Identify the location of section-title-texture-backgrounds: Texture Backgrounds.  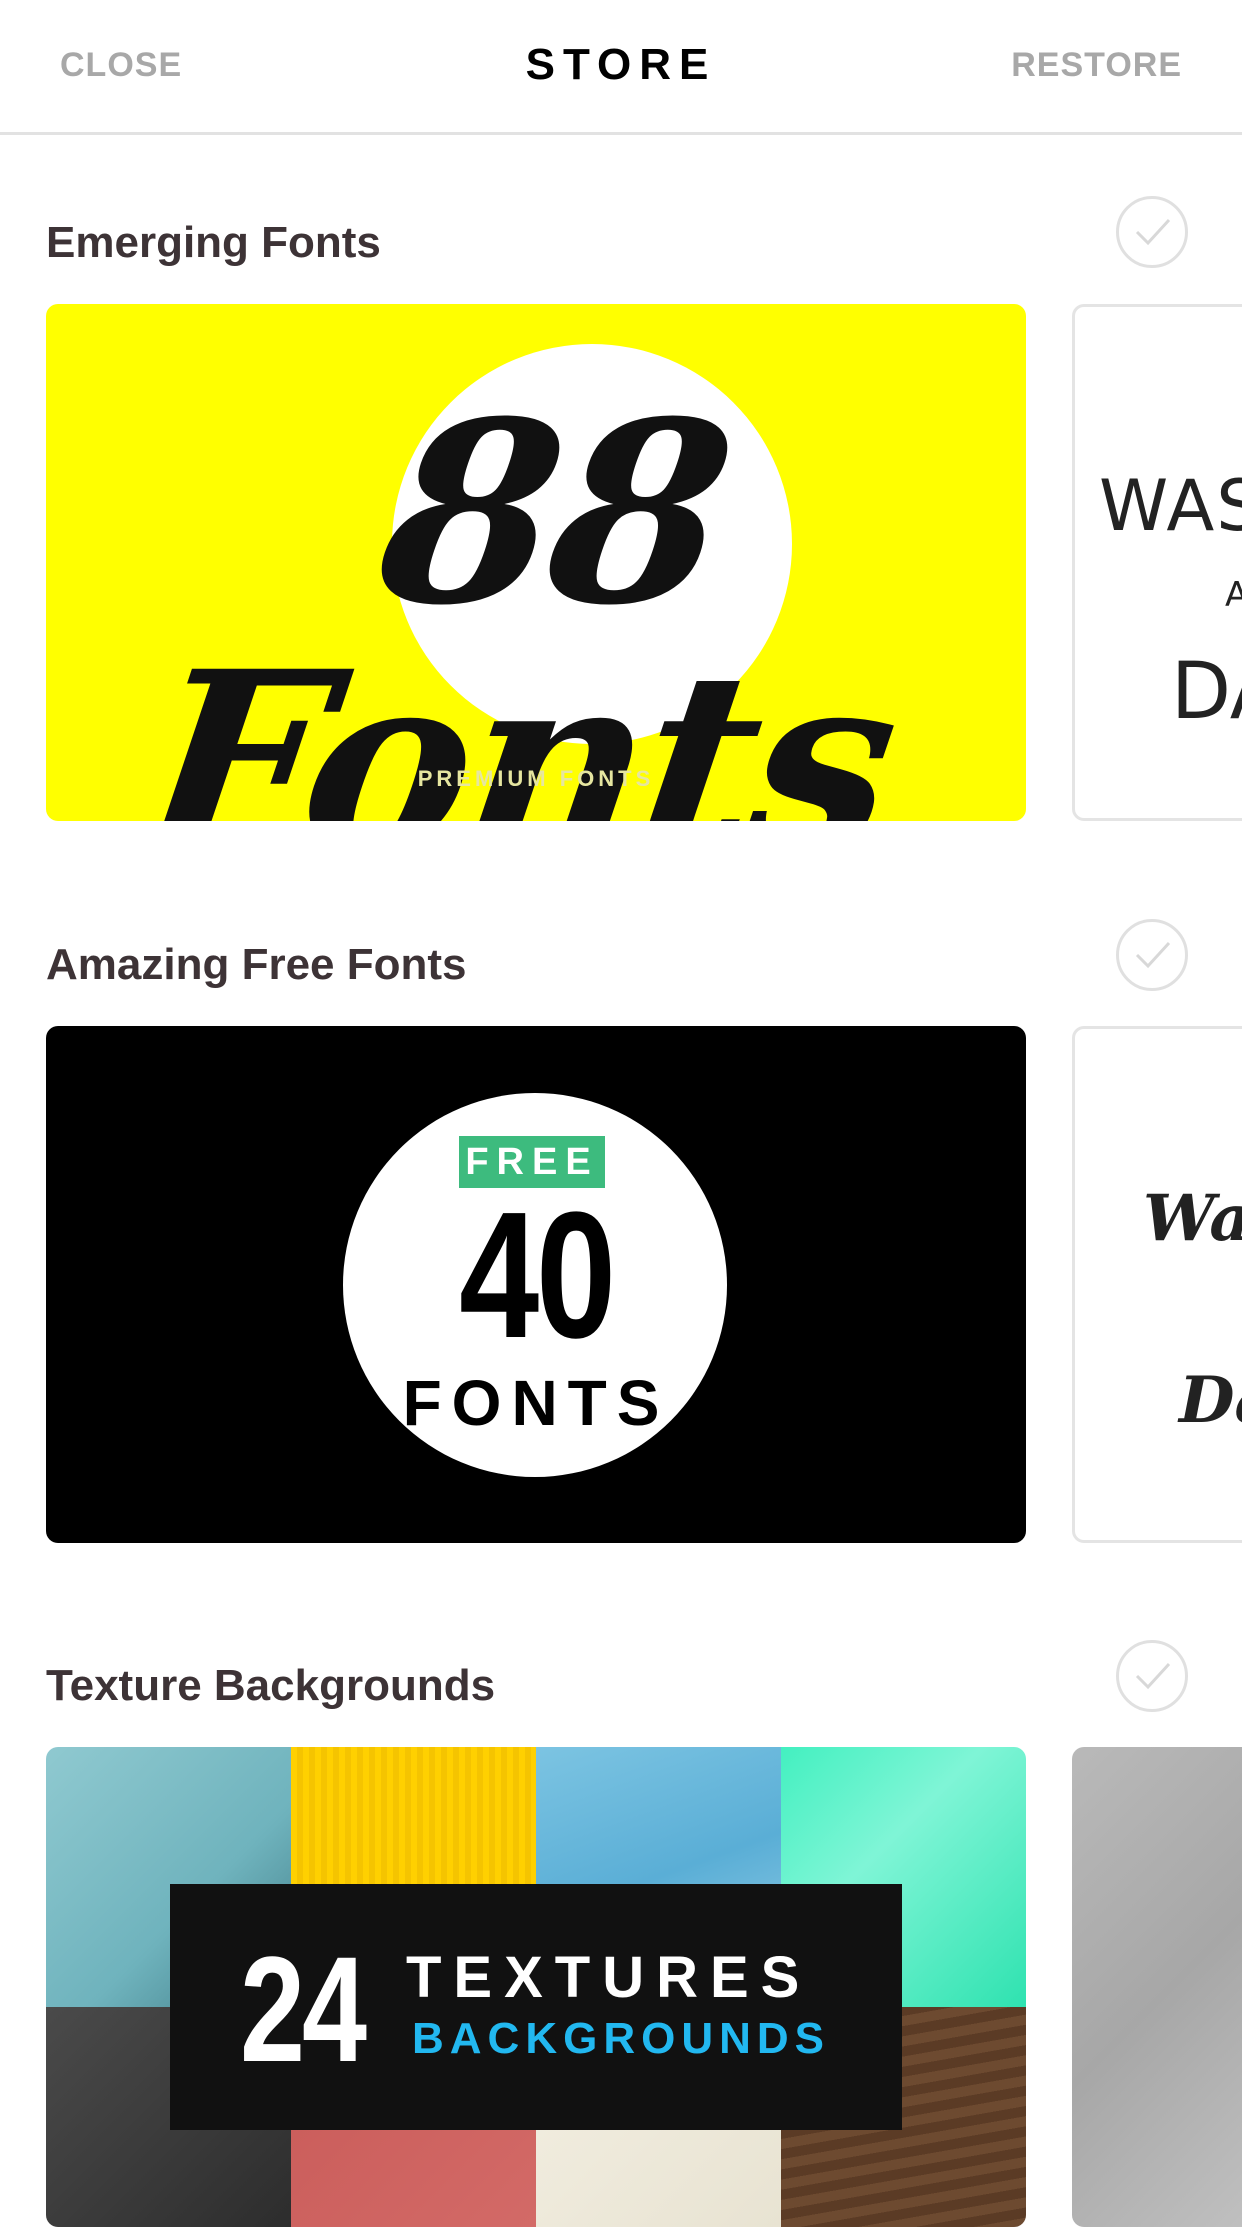
(271, 1685).